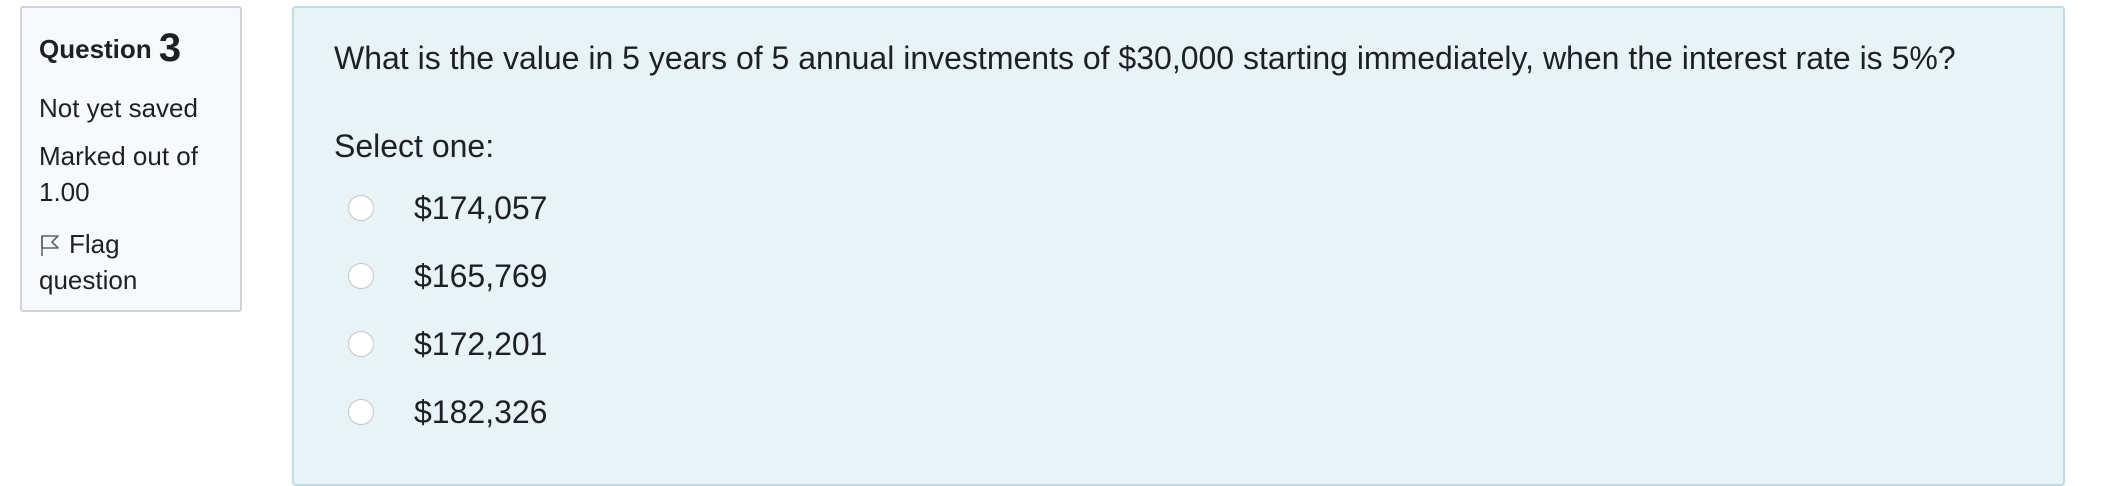 The height and width of the screenshot is (486, 2124). Describe the element at coordinates (131, 262) in the screenshot. I see `flag-question-button: Flag question` at that location.